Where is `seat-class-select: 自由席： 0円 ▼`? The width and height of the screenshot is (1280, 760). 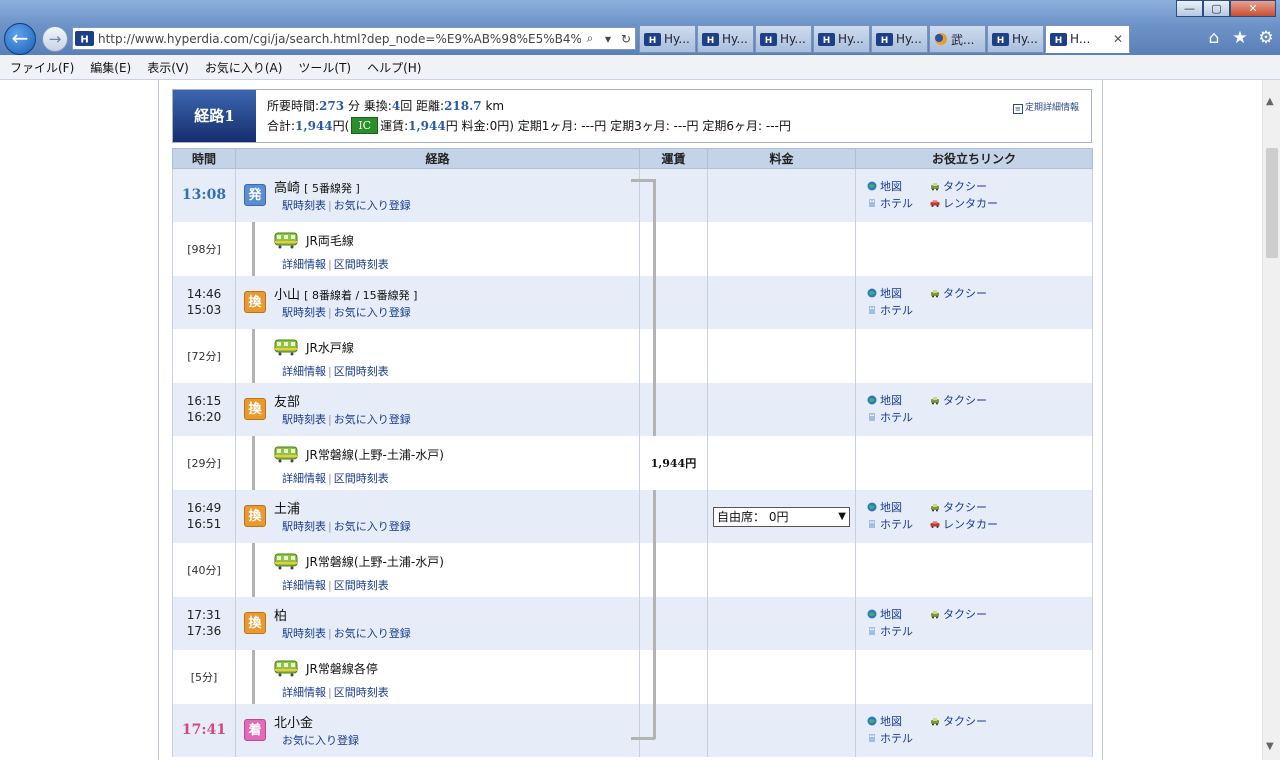 seat-class-select: 自由席： 0円 ▼ is located at coordinates (781, 516).